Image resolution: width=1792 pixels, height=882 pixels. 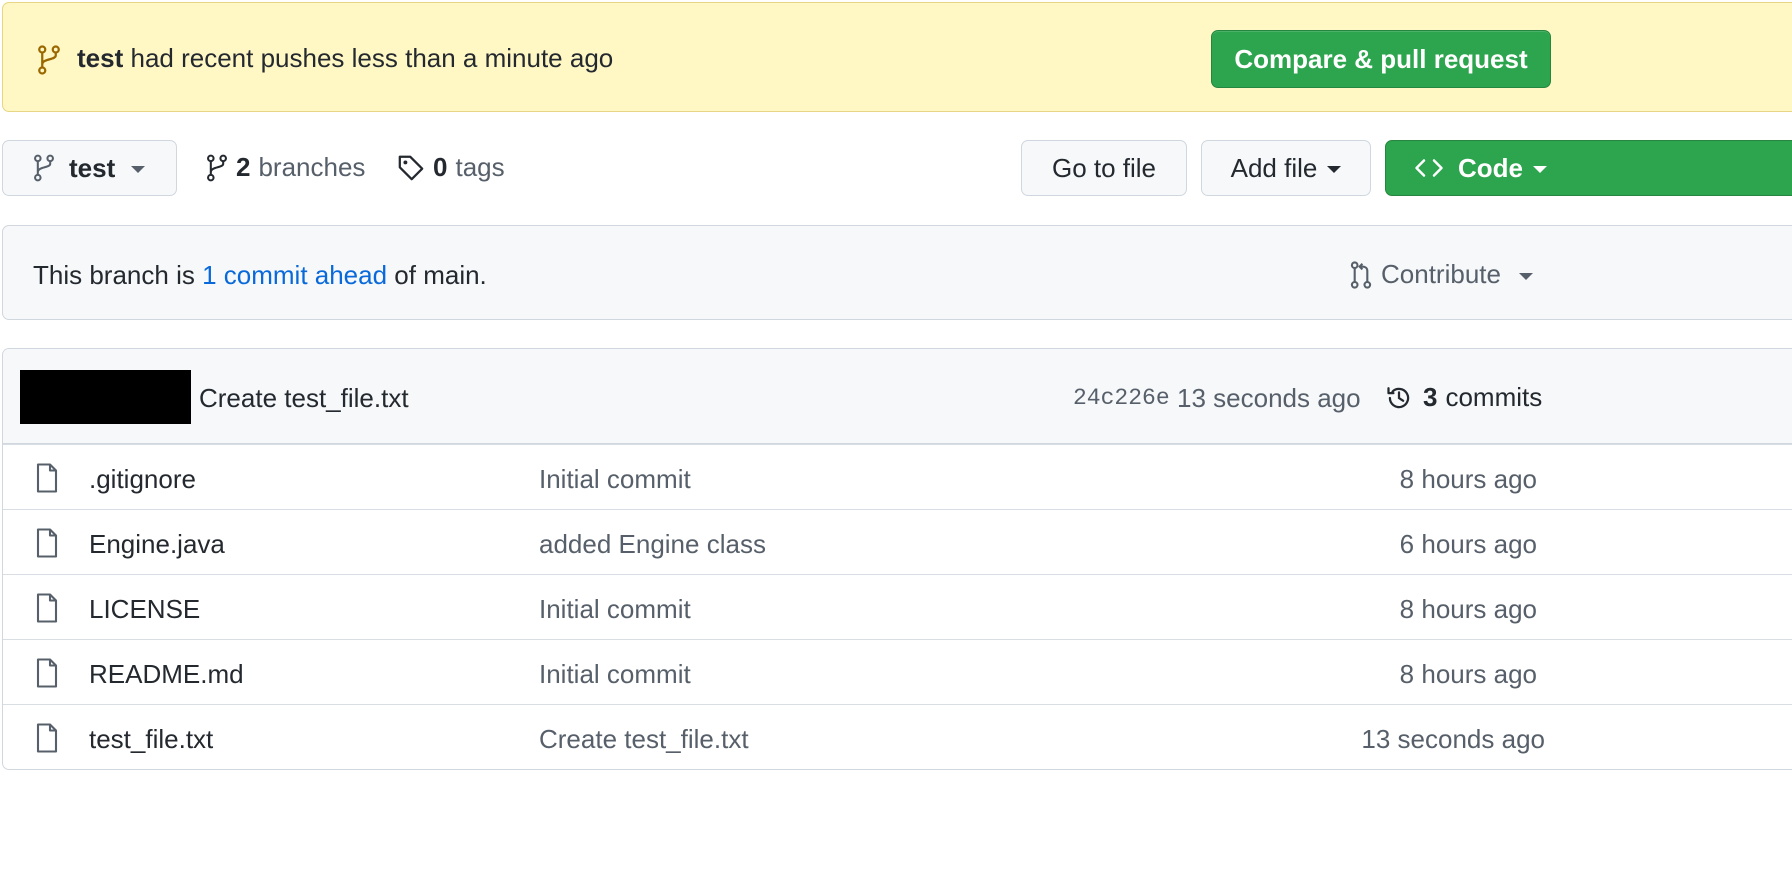 What do you see at coordinates (1453, 739) in the screenshot?
I see `file-commit-time: 13 seconds ago` at bounding box center [1453, 739].